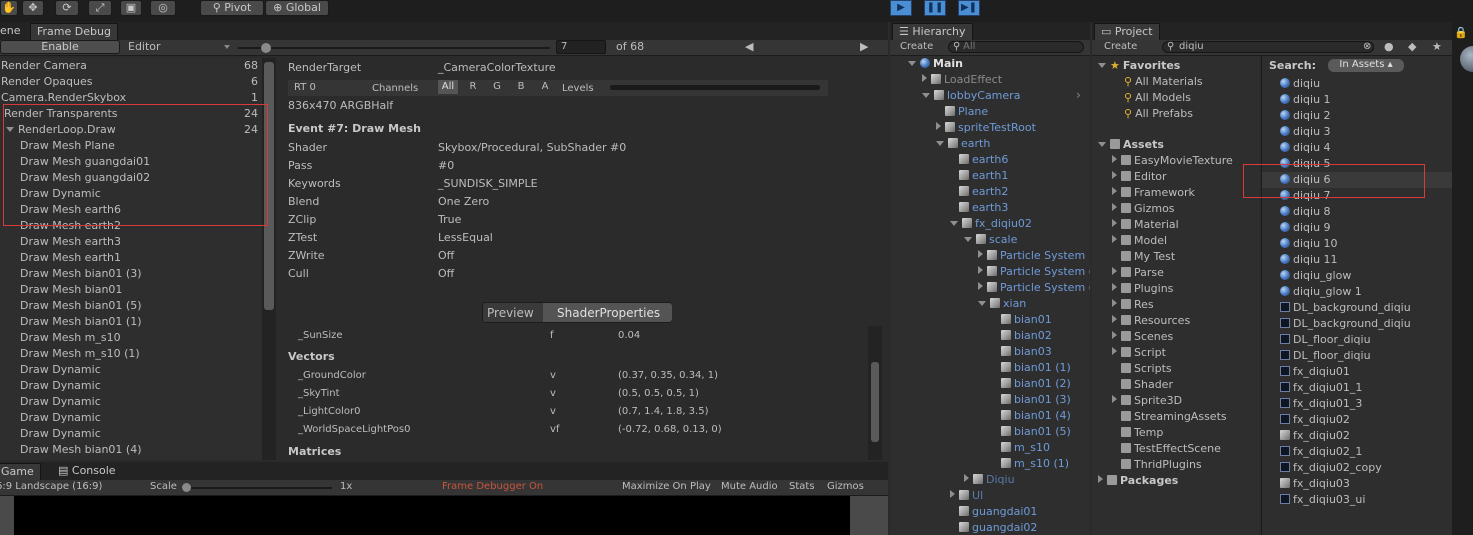  Describe the element at coordinates (1133, 305) in the screenshot. I see `folder-item: Res` at that location.